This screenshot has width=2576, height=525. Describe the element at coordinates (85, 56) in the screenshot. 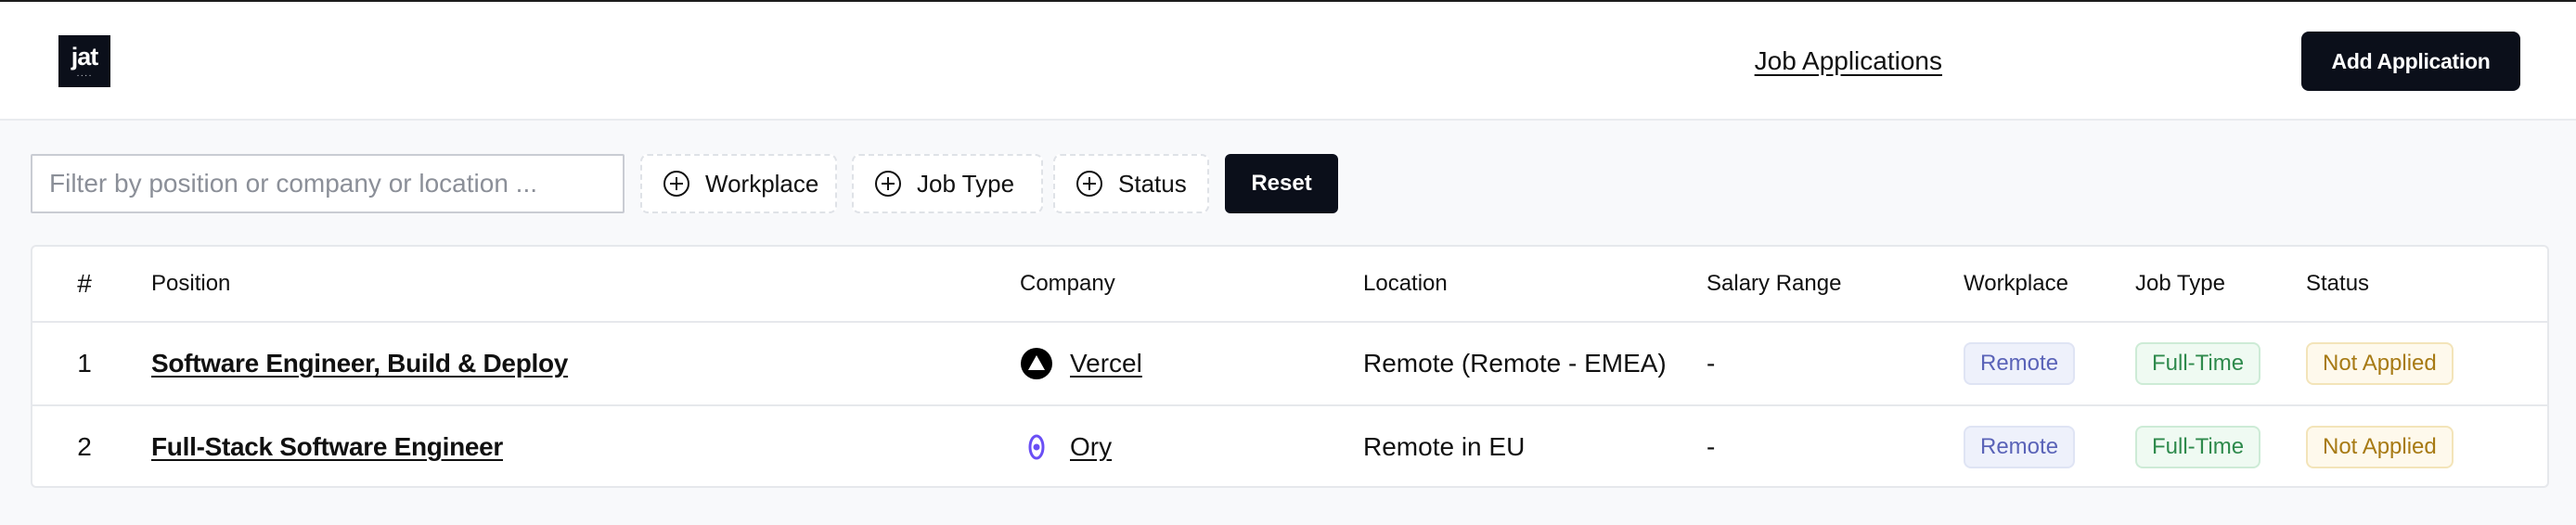

I see `logo-text: jat` at that location.